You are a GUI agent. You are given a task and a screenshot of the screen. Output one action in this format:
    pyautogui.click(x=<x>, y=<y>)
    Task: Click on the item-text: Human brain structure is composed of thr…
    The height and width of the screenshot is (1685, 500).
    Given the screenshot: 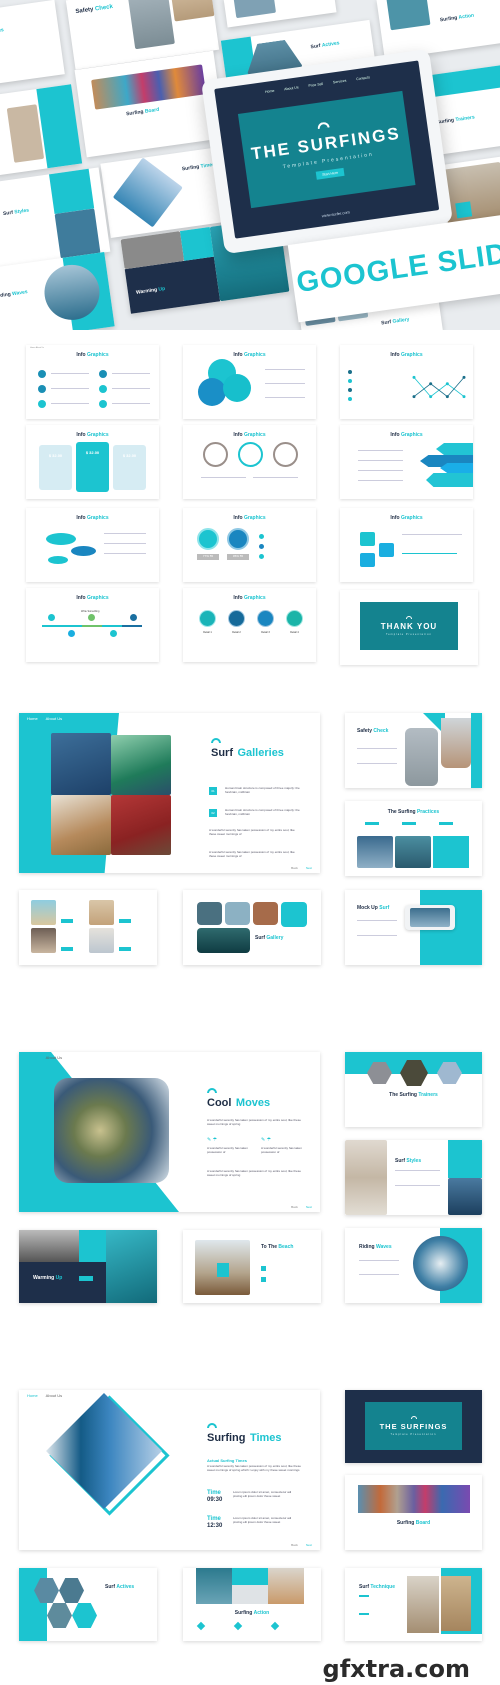 What is the action you would take?
    pyautogui.click(x=262, y=812)
    